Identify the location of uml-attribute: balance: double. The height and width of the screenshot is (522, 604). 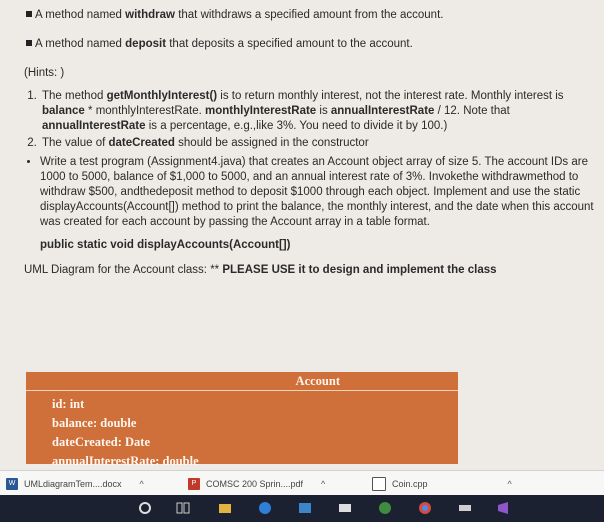
(94, 423).